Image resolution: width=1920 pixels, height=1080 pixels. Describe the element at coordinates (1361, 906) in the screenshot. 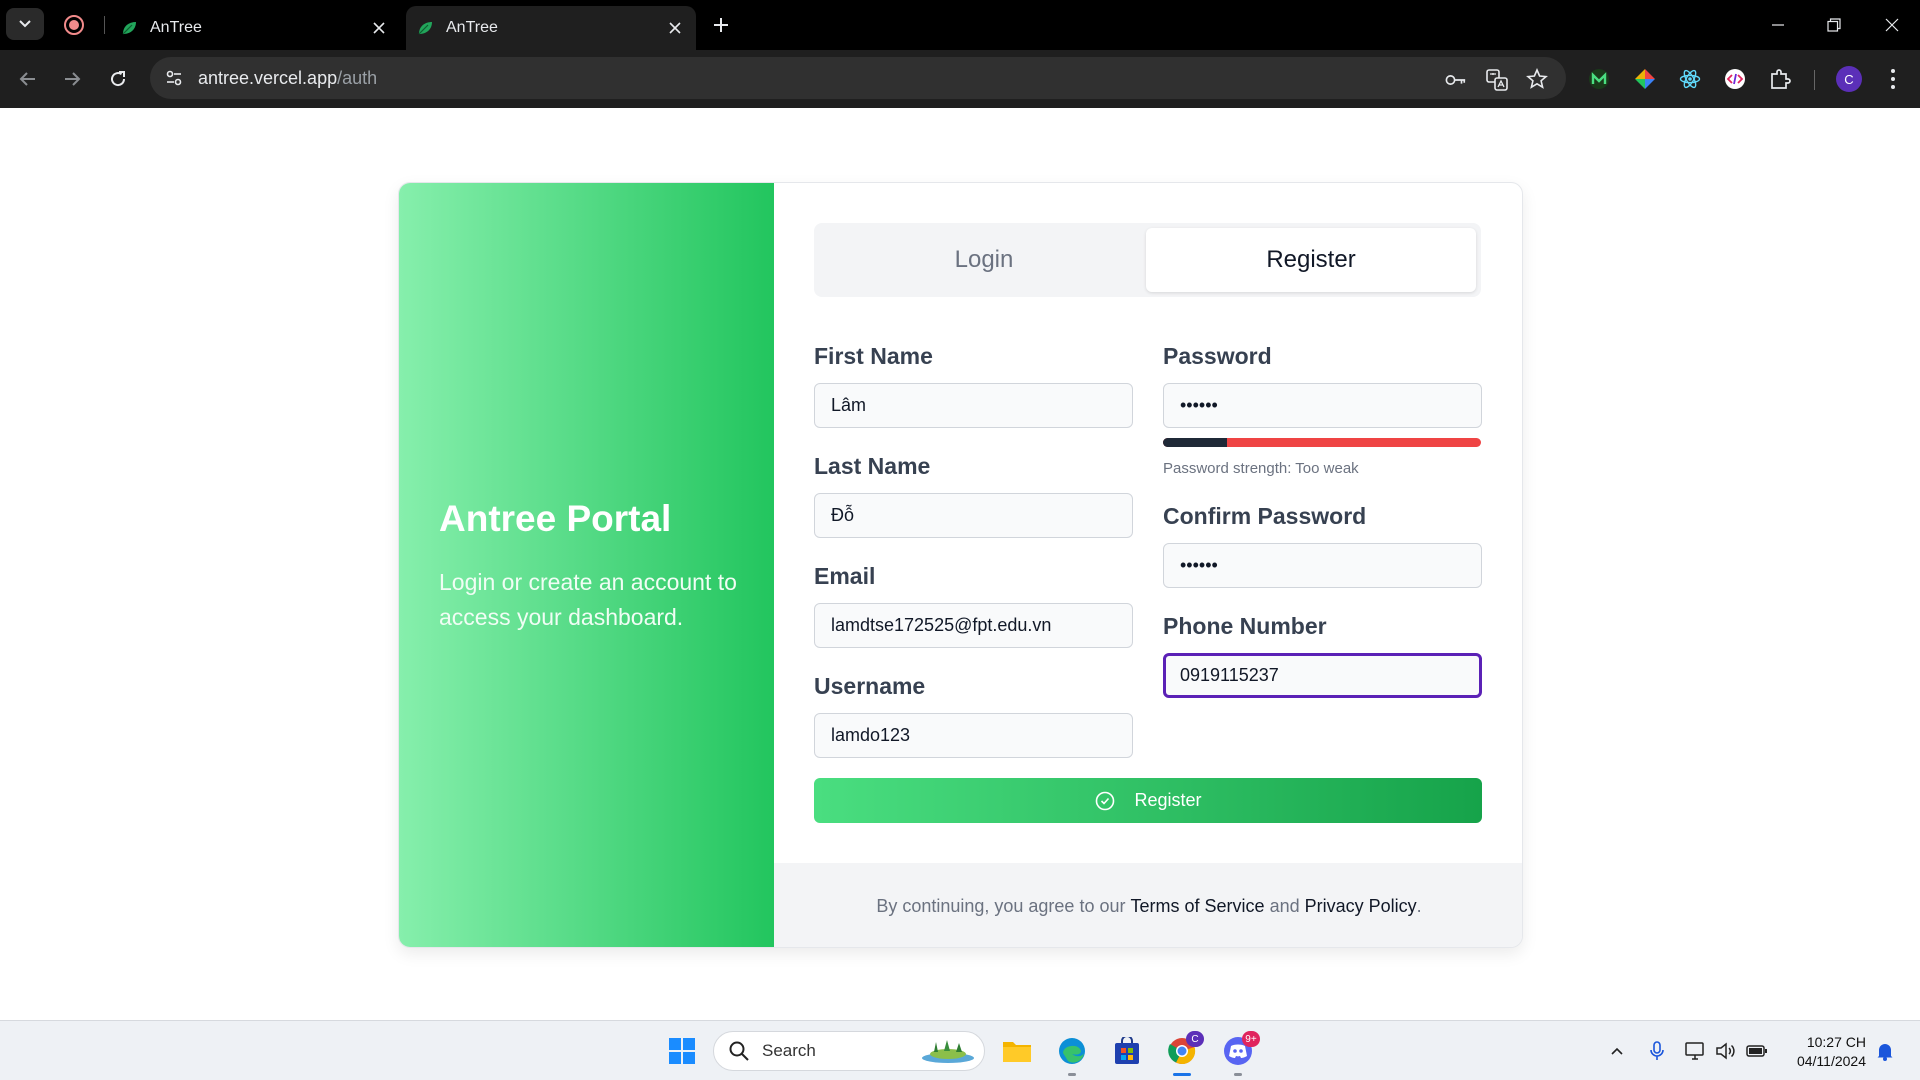

I see `privacy-link: Privacy Policy` at that location.